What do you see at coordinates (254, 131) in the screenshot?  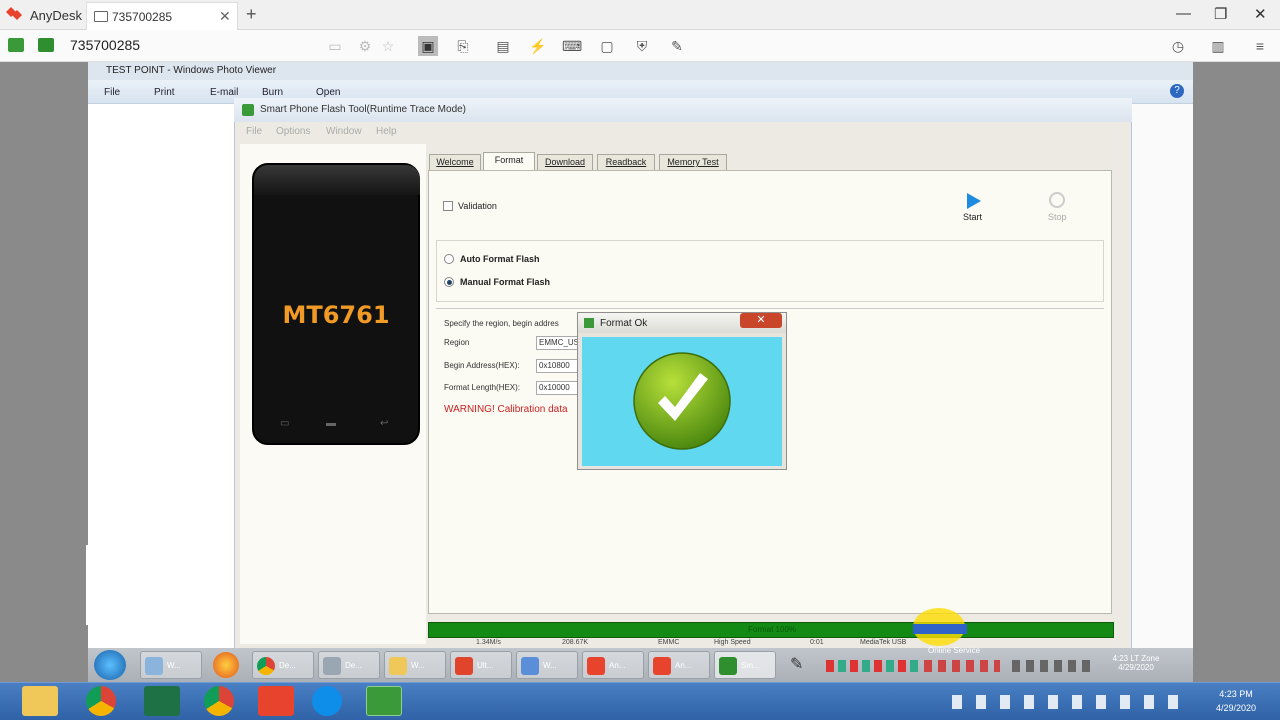 I see `sp-menu-file: File` at bounding box center [254, 131].